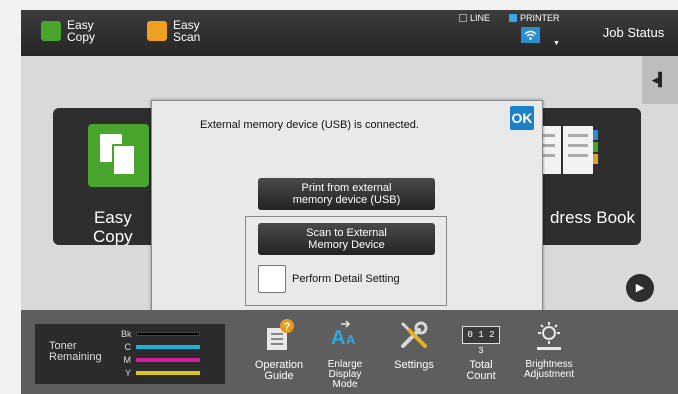 Image resolution: width=678 pixels, height=394 pixels. I want to click on side-panel-tab: ◂▍, so click(660, 80).